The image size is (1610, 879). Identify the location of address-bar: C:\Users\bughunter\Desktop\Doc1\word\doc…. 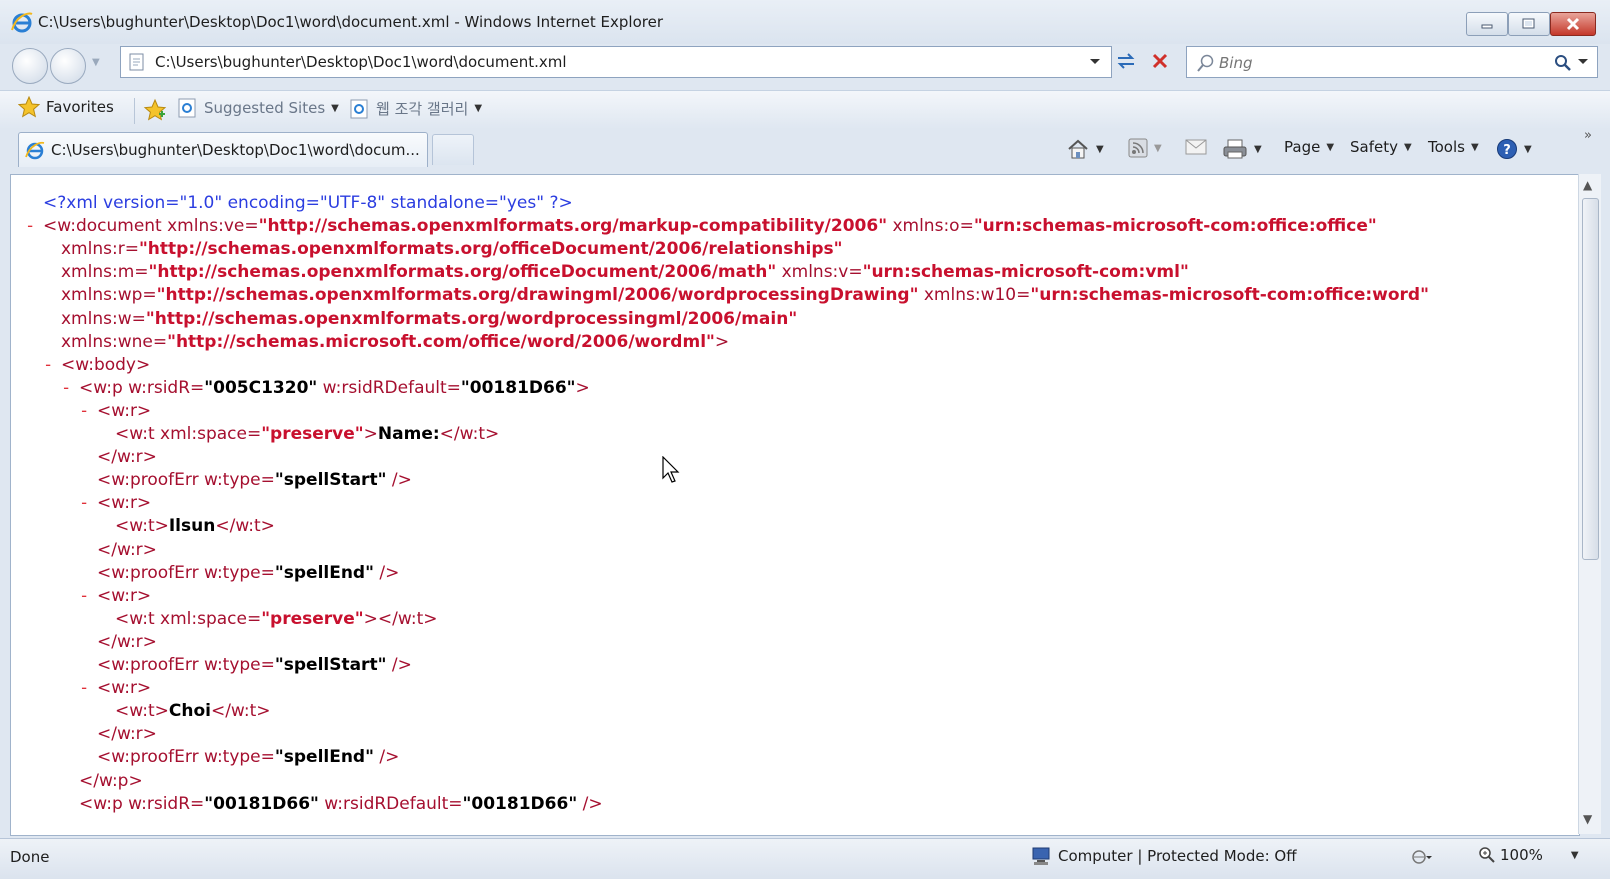
(616, 62).